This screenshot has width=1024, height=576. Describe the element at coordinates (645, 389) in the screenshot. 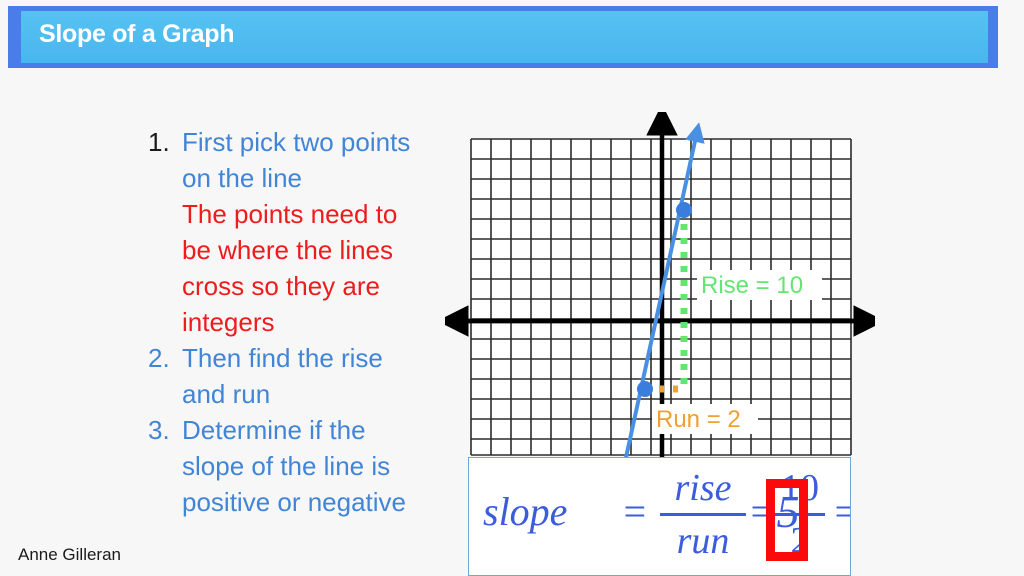

I see `lower-point` at that location.